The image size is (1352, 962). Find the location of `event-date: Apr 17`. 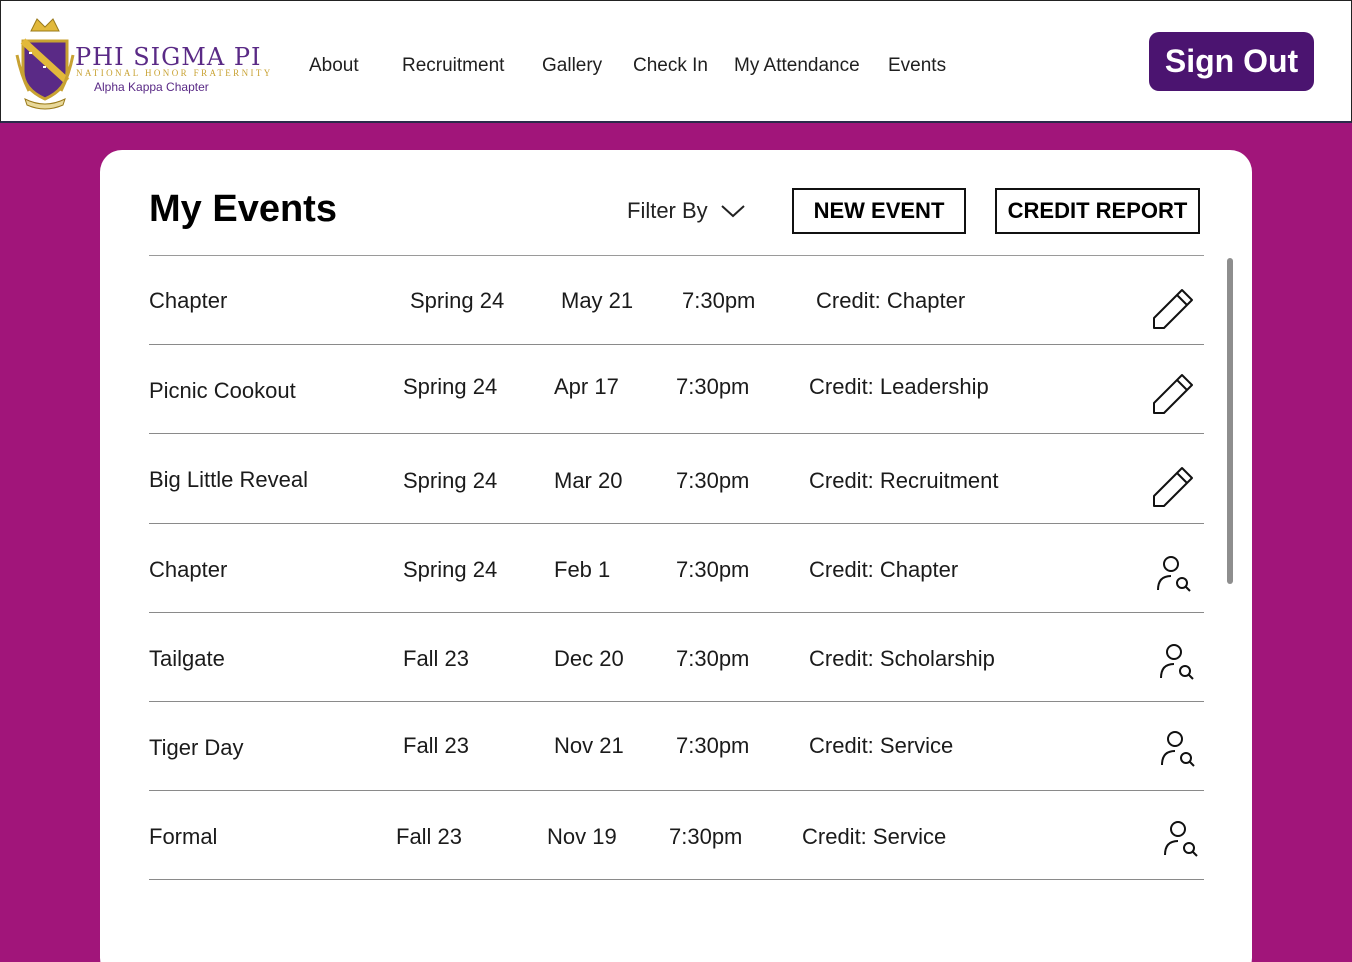

event-date: Apr 17 is located at coordinates (586, 386).